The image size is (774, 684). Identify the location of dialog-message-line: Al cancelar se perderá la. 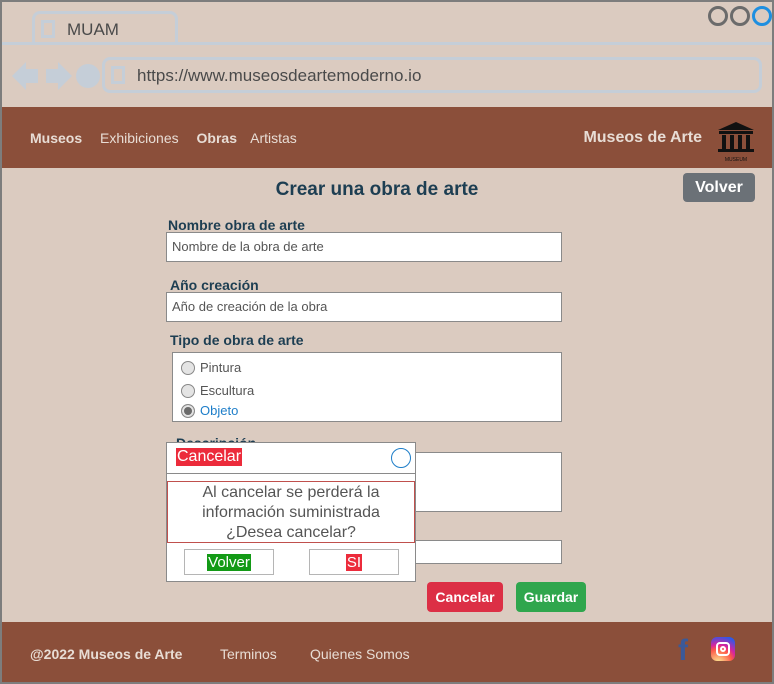
(291, 492).